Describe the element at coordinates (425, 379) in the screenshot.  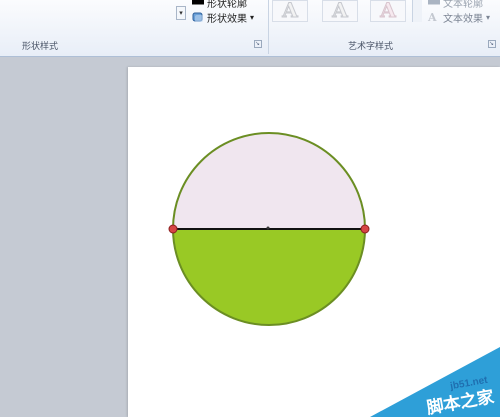
I see `watermark: jb51.net 脚本之家` at that location.